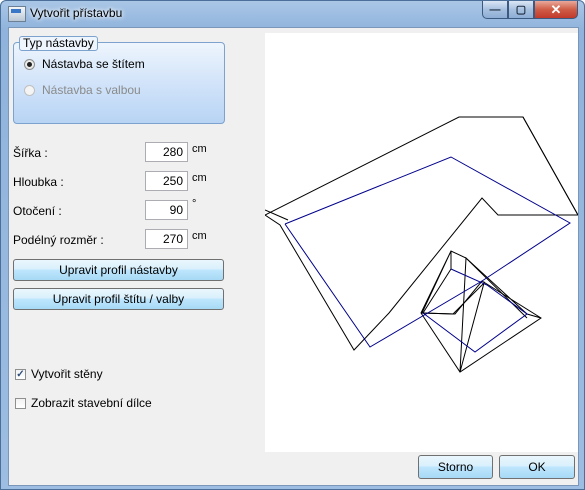  Describe the element at coordinates (20, 374) in the screenshot. I see `create-walls-checkbox-box: ✓` at that location.